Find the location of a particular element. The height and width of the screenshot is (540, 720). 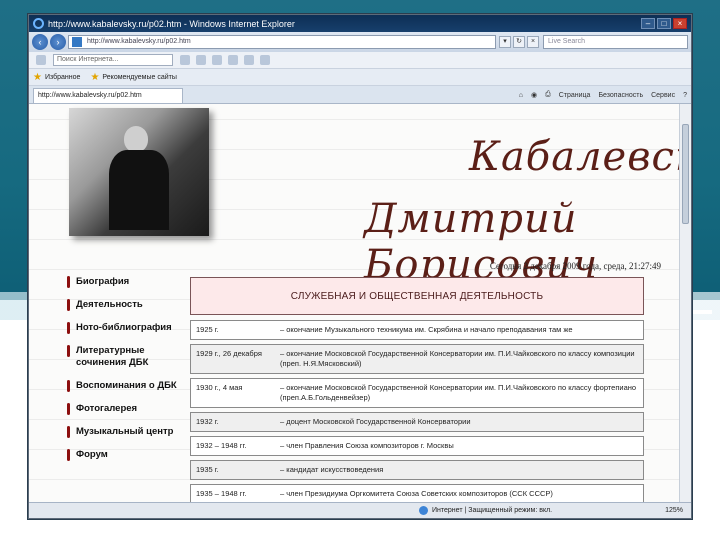

dropdown-icon: ▾ is located at coordinates (505, 42).